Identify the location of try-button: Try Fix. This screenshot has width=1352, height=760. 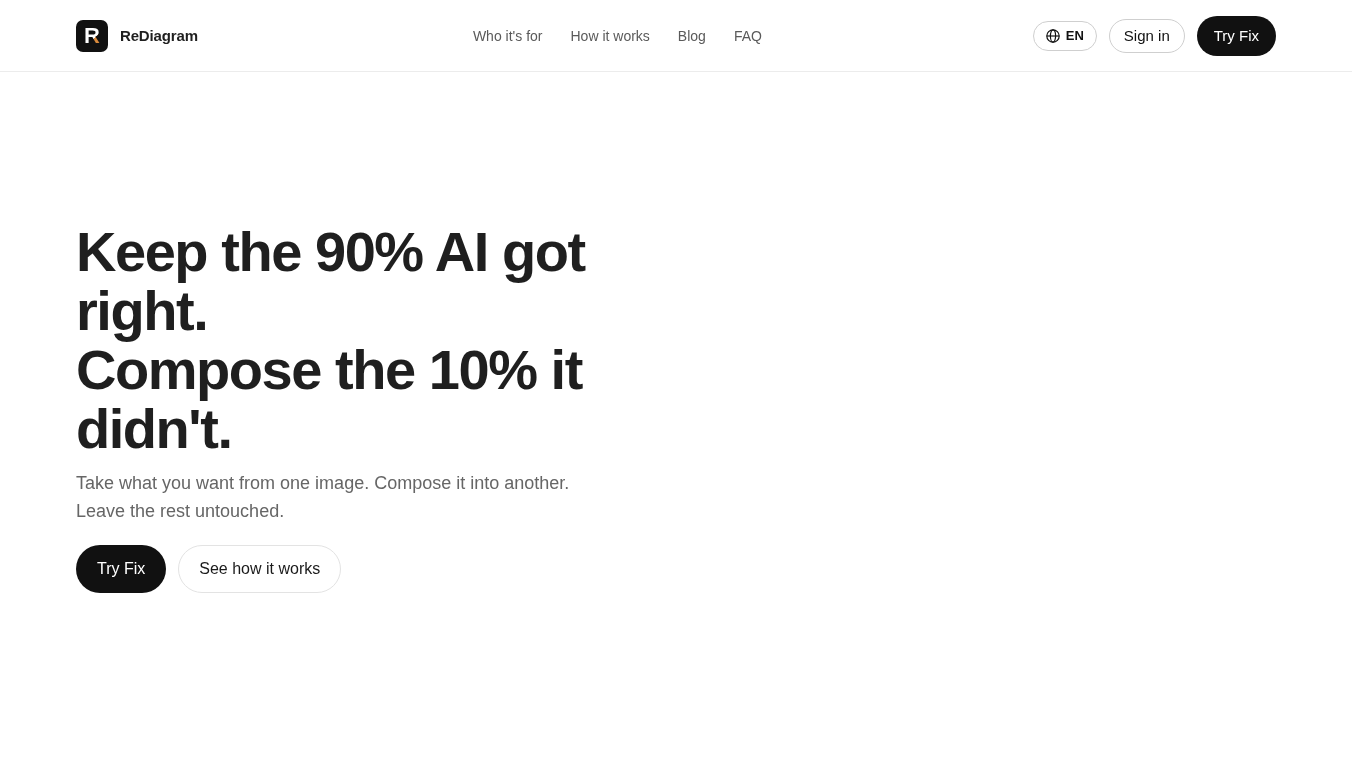
(121, 569).